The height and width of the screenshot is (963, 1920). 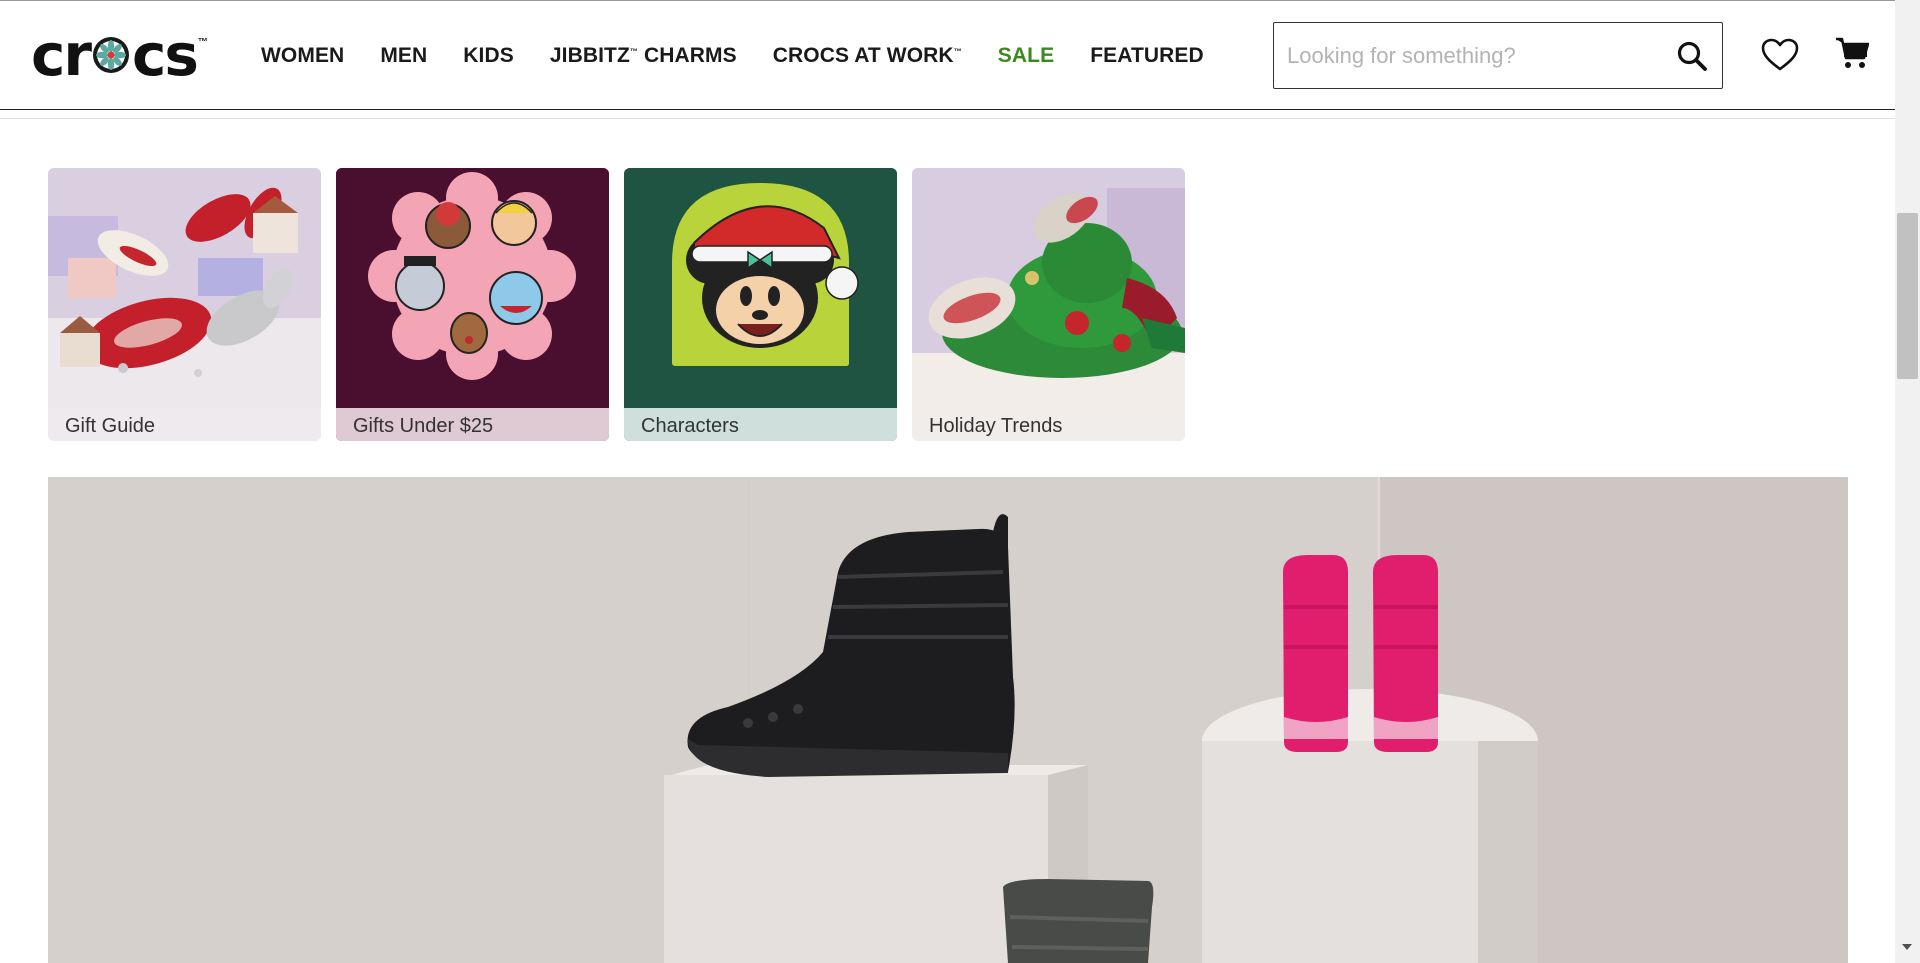 I want to click on nav-crocs-at-work: CROCS AT WORK™, so click(x=867, y=56).